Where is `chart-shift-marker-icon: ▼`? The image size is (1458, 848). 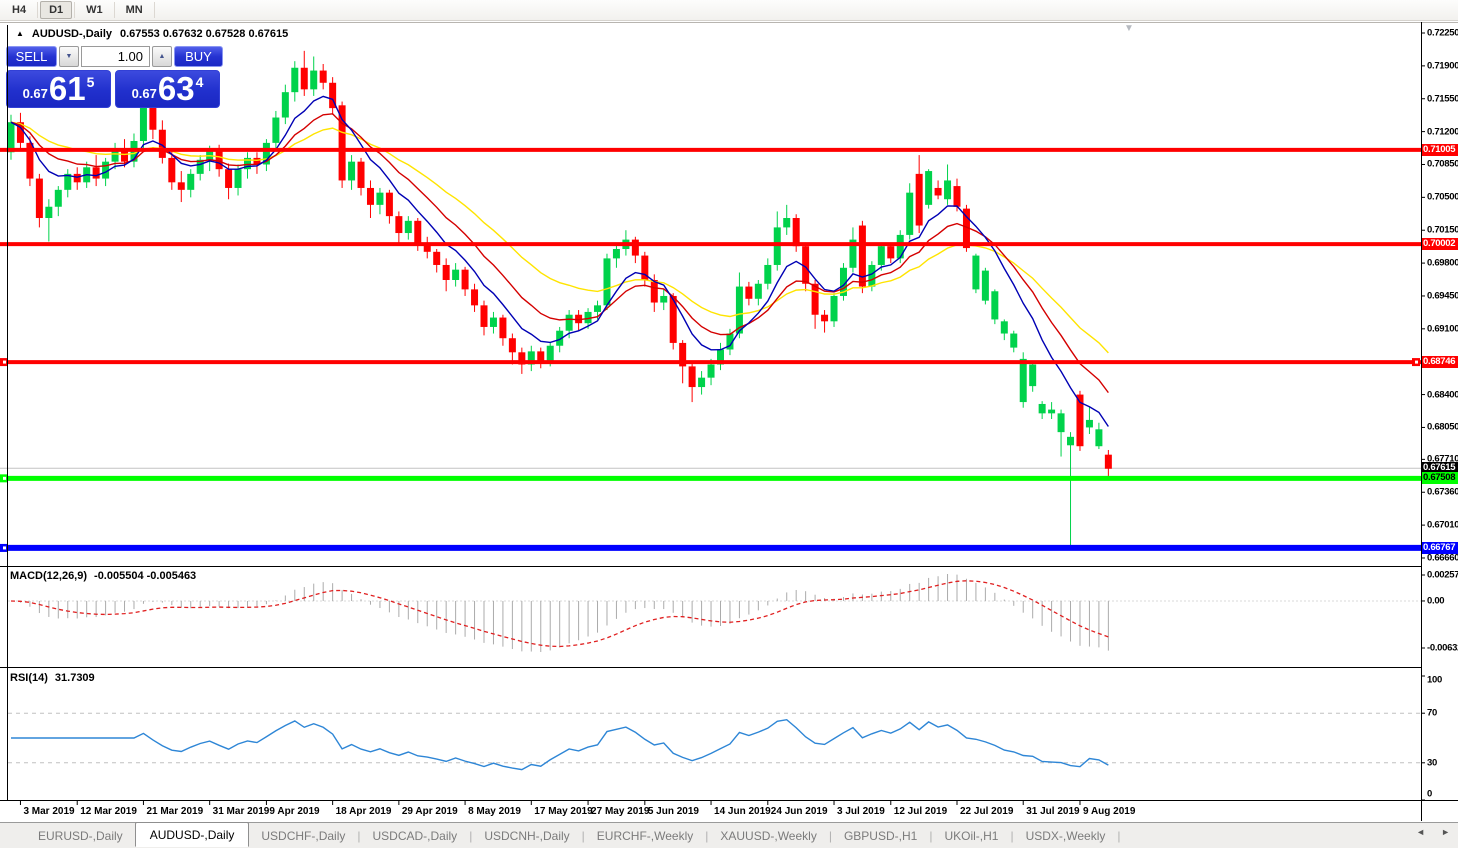 chart-shift-marker-icon: ▼ is located at coordinates (1129, 28).